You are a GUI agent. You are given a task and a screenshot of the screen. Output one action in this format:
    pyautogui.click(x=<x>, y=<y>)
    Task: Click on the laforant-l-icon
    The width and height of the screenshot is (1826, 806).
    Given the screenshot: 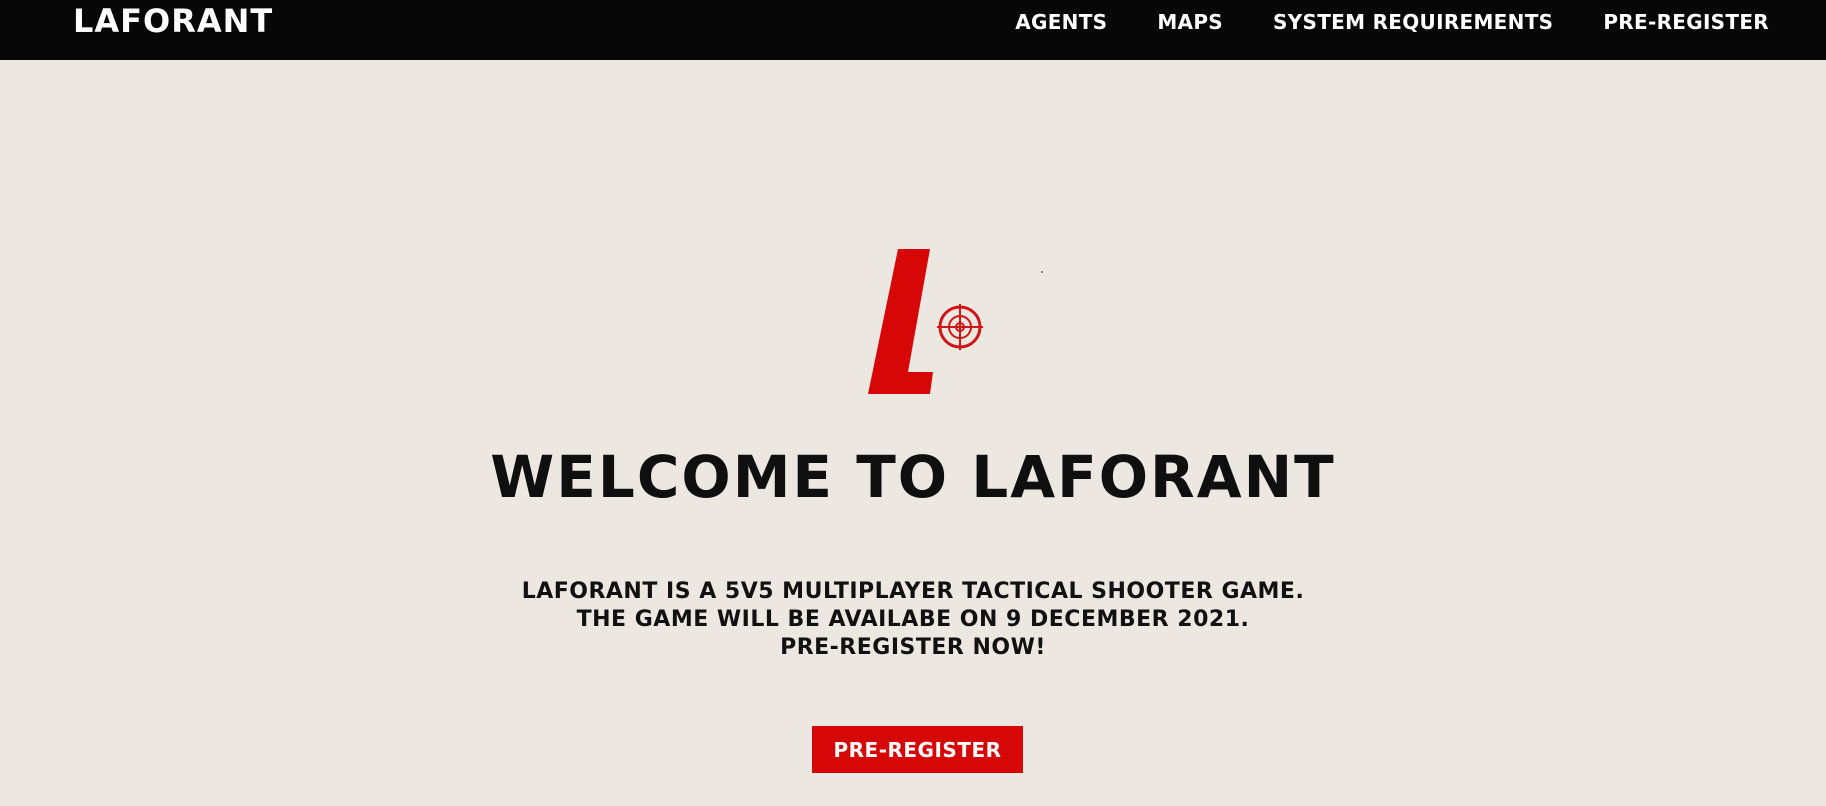 What is the action you would take?
    pyautogui.click(x=925, y=321)
    